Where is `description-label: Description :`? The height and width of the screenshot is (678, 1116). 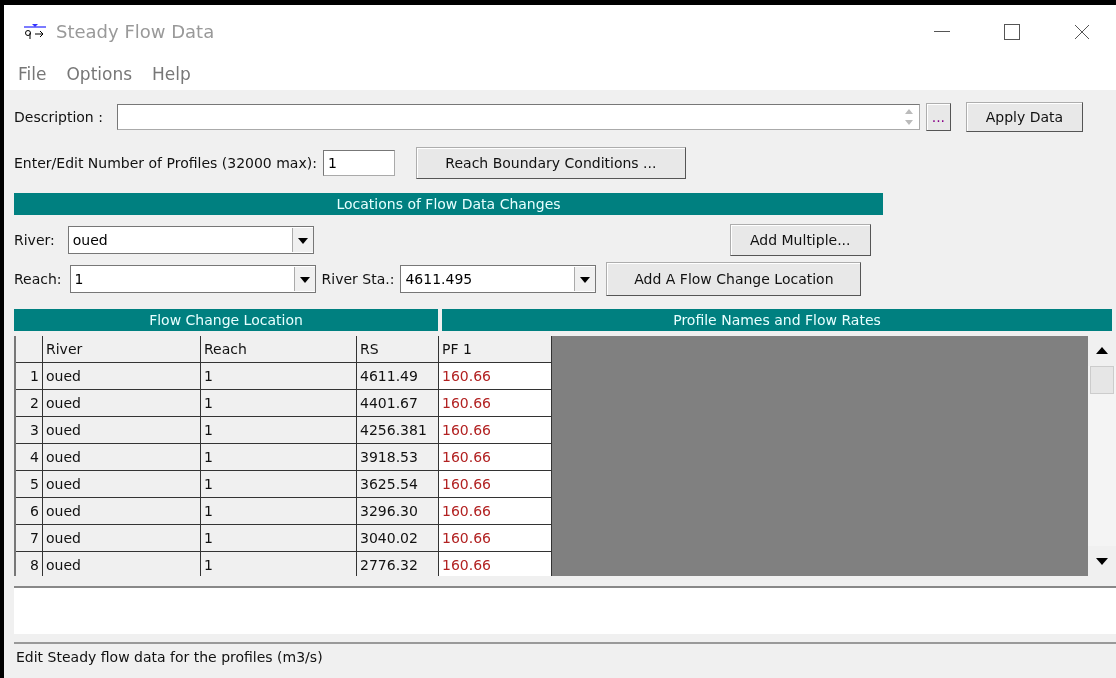
description-label: Description : is located at coordinates (58, 117).